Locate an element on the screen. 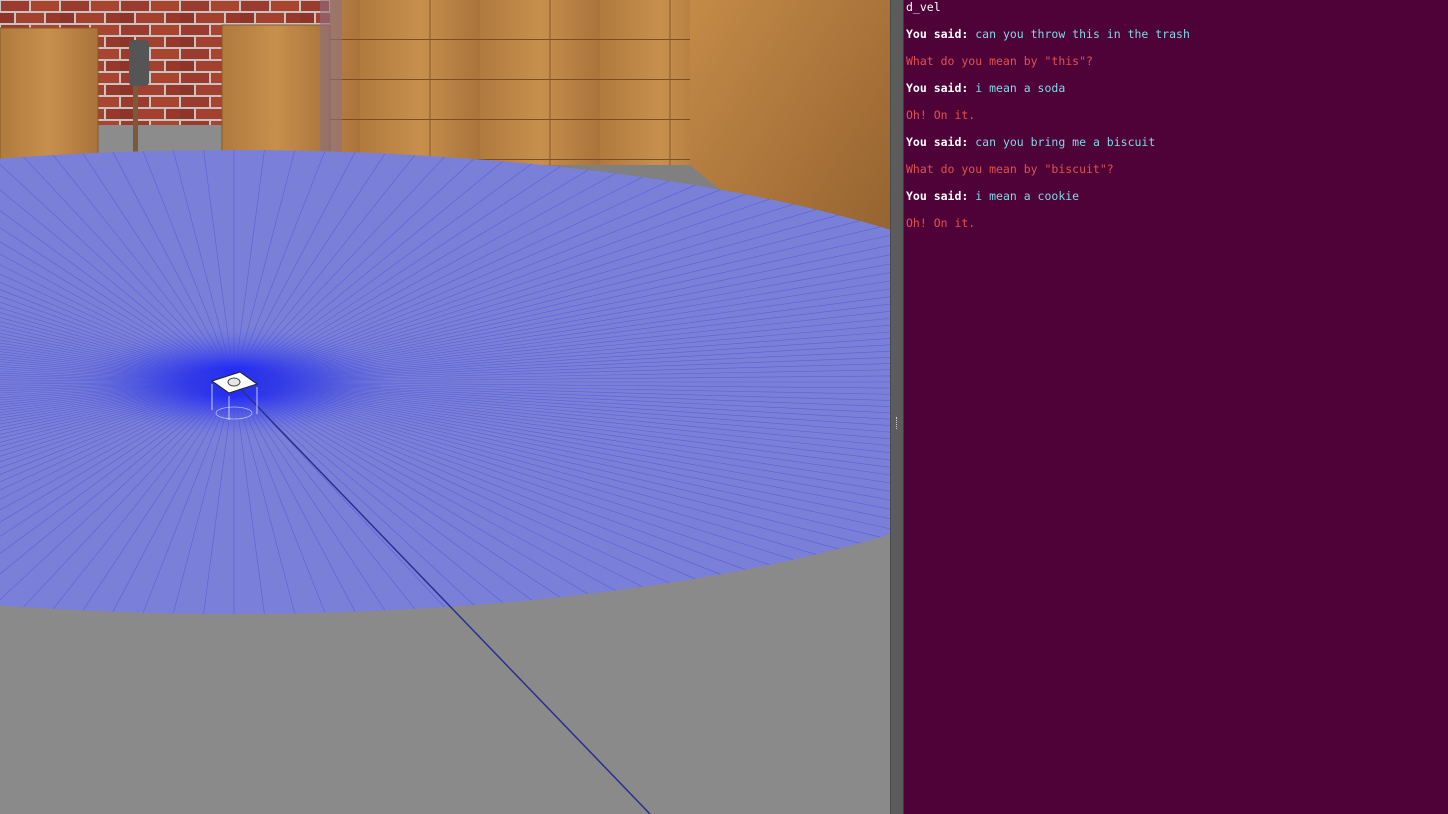  user-message-line: You said: i mean a soda is located at coordinates (985, 88).